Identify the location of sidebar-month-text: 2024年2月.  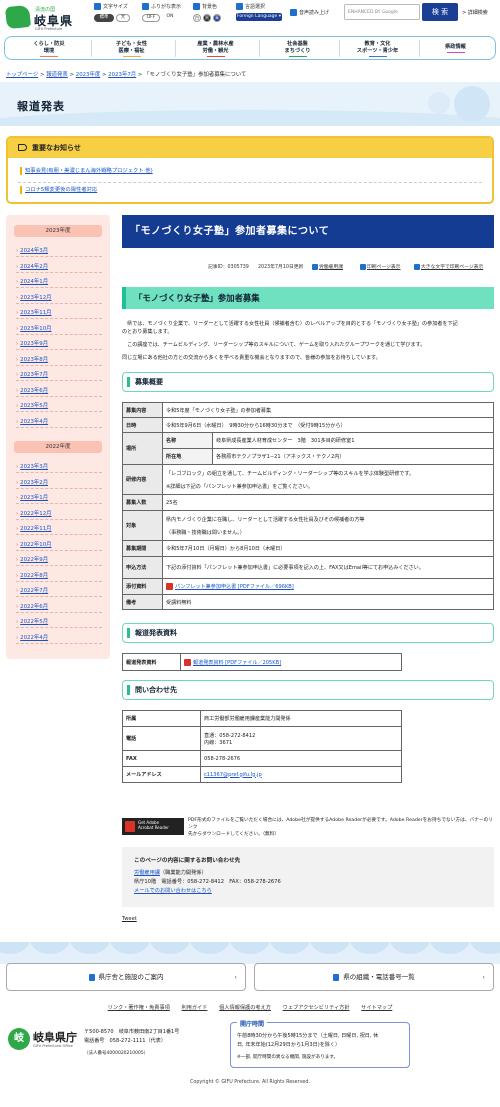
(34, 267).